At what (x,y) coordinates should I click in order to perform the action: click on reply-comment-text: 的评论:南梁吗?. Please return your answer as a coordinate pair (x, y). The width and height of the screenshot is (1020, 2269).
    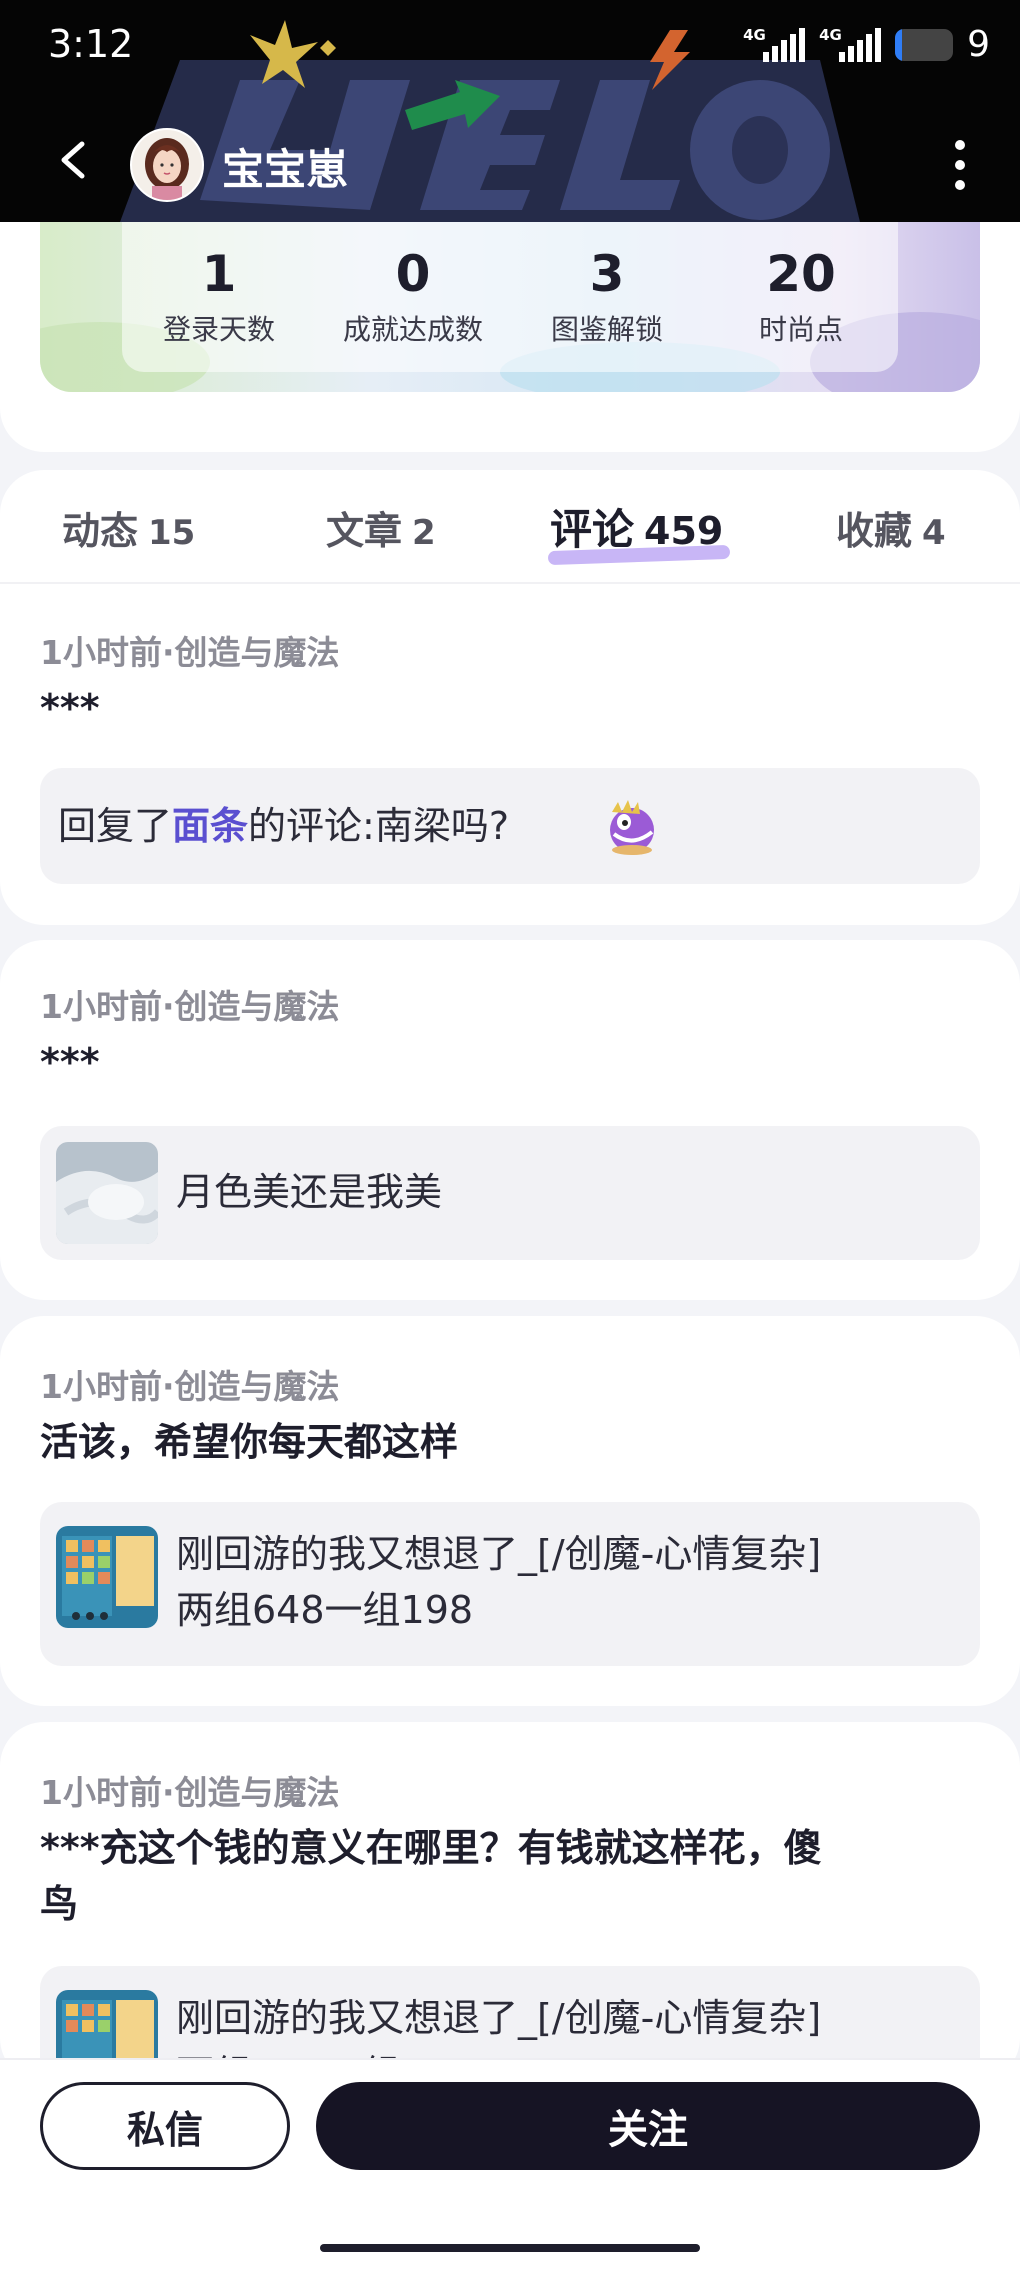
    Looking at the image, I should click on (379, 826).